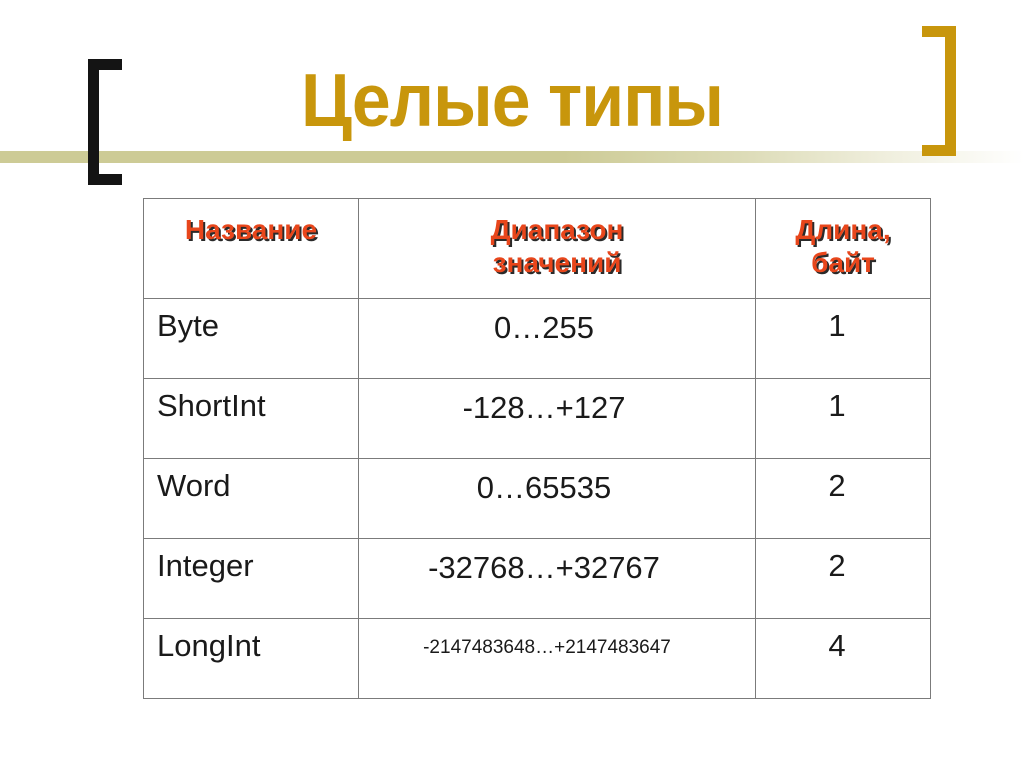 The height and width of the screenshot is (768, 1024). What do you see at coordinates (251, 248) in the screenshot?
I see `table-header-cell-name: Название` at bounding box center [251, 248].